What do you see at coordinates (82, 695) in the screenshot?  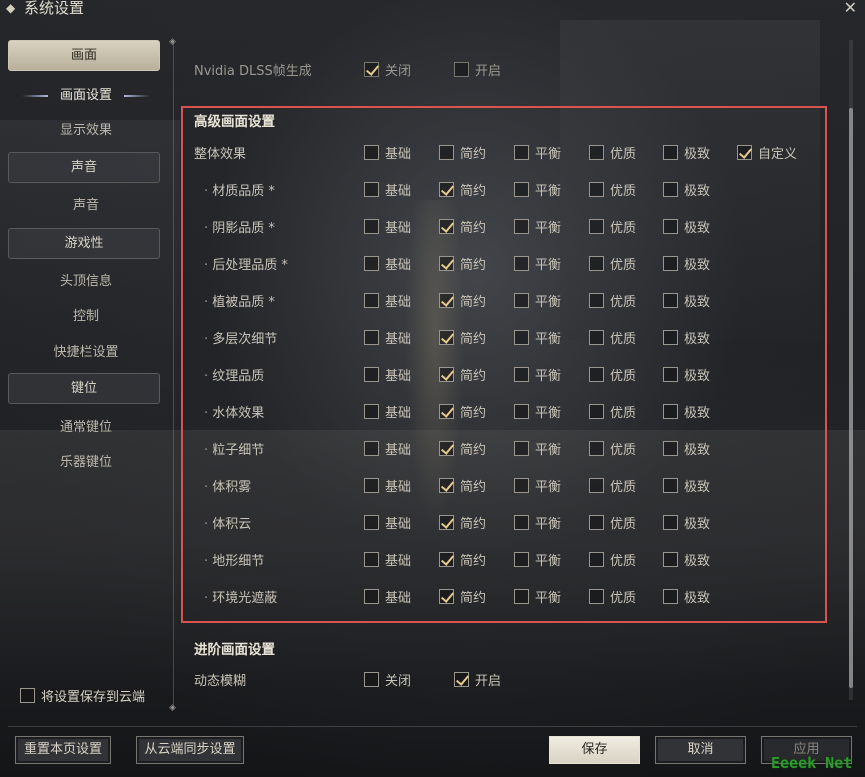 I see `cloud-save-option: 将设置保存到云端` at bounding box center [82, 695].